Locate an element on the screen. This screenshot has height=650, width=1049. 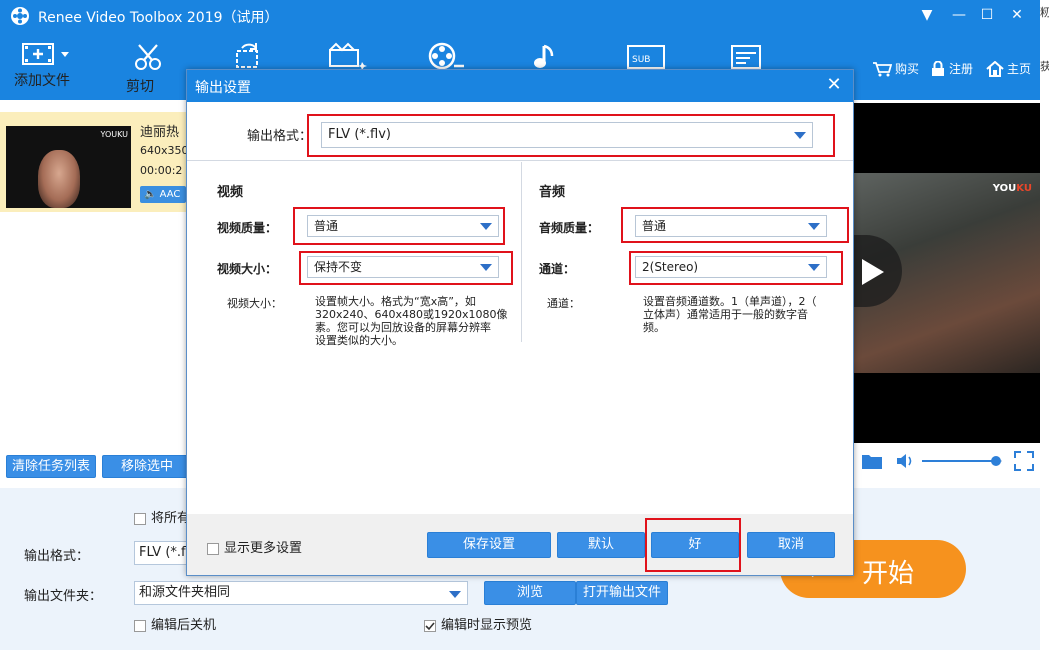
rotate-crop-icon is located at coordinates (248, 56).